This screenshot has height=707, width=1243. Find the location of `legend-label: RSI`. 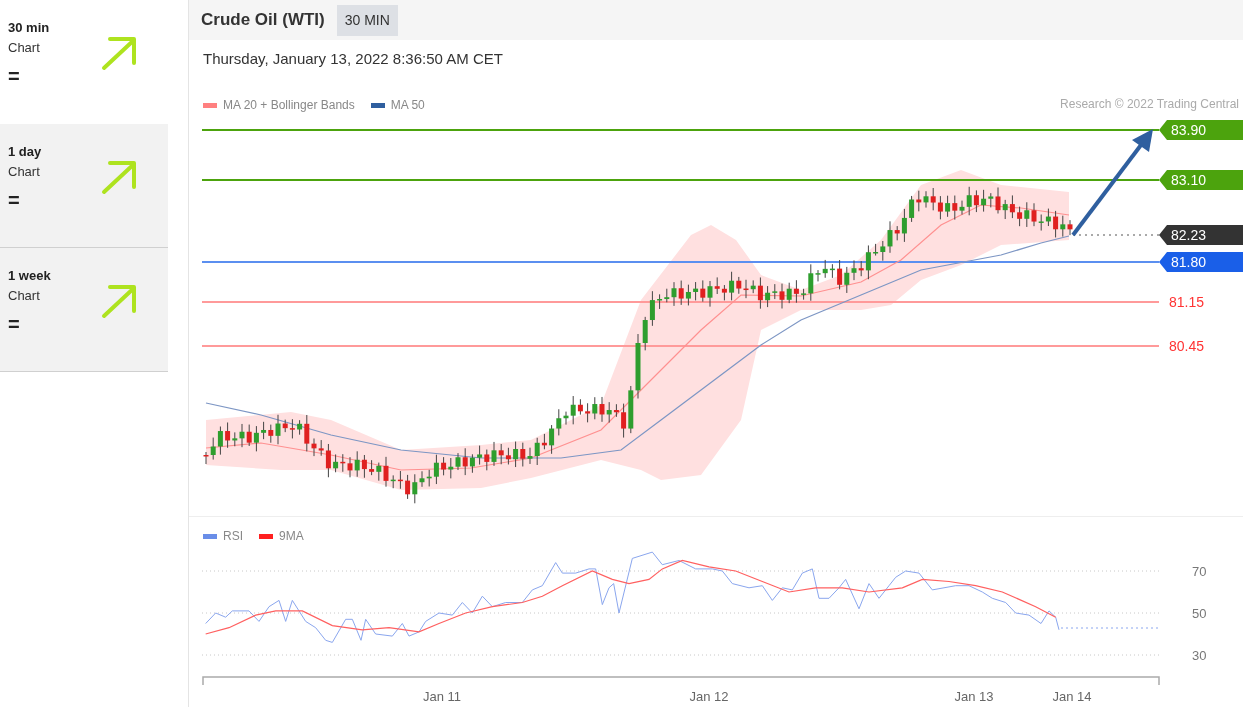

legend-label: RSI is located at coordinates (233, 536).